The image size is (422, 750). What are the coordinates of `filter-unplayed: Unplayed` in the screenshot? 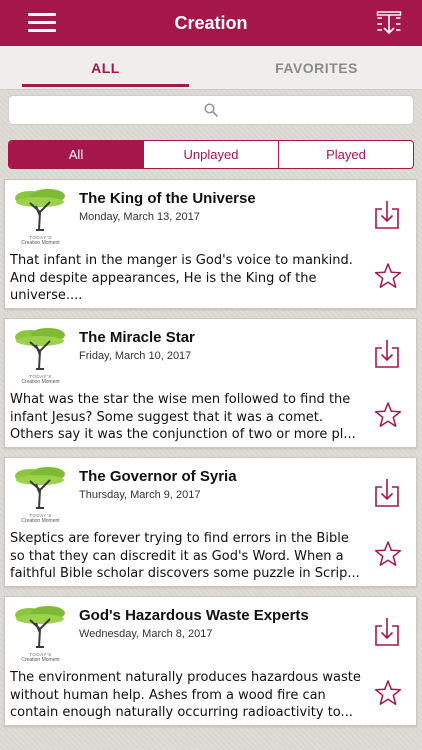 It's located at (210, 154).